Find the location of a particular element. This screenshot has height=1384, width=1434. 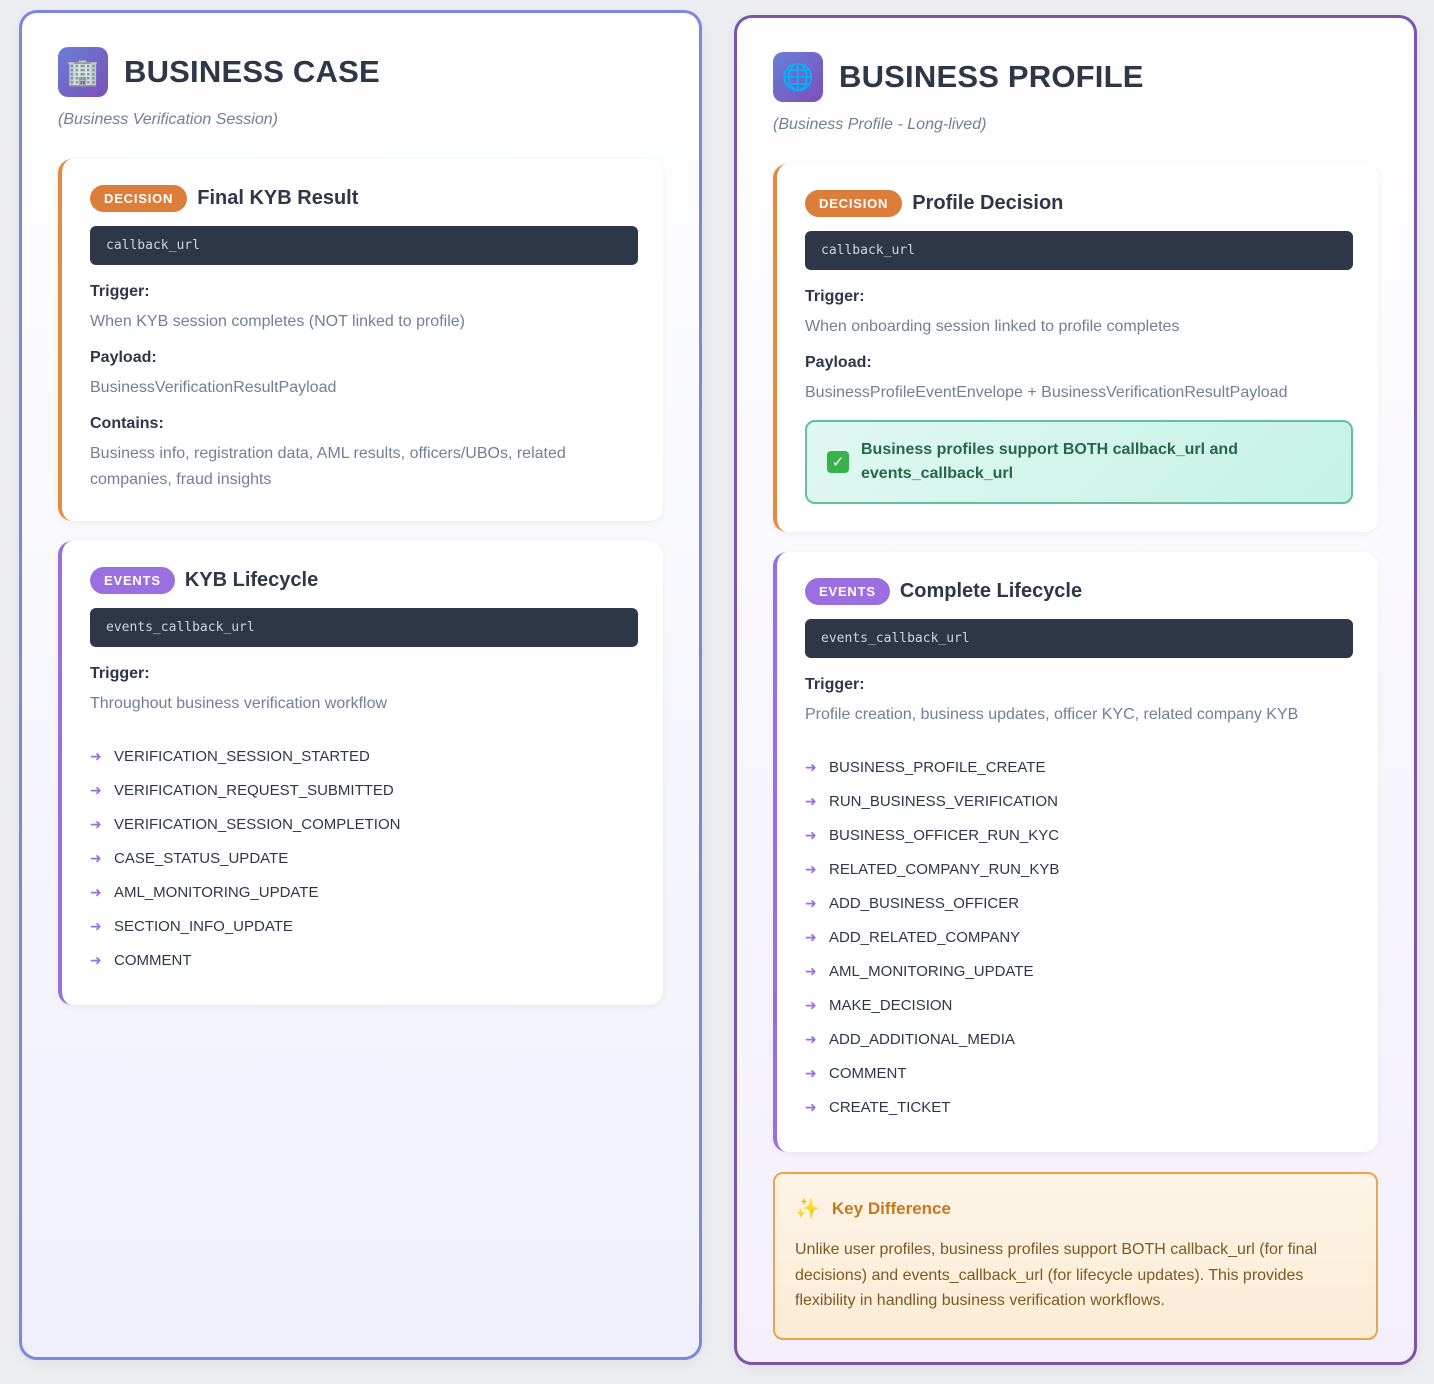

business-profile-subtitle: (Business Profile - Long-lived) is located at coordinates (880, 124).